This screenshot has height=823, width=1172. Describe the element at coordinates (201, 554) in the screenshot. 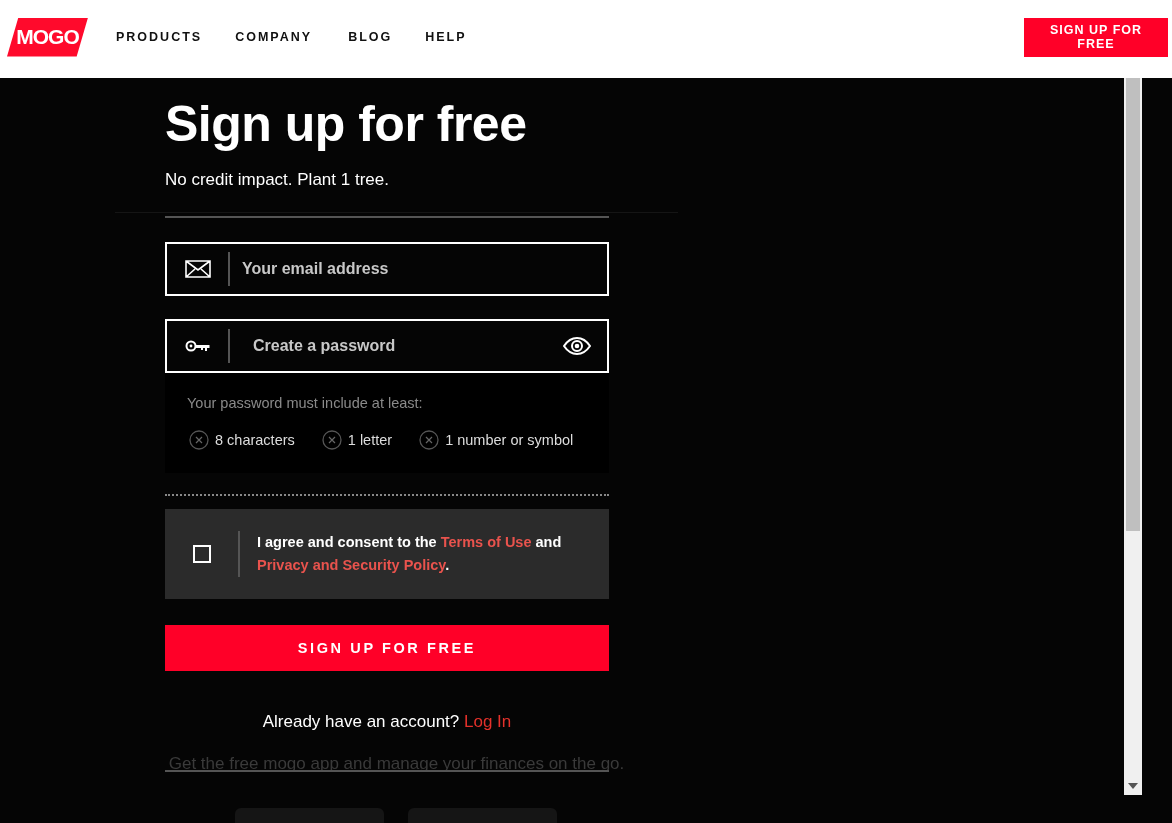

I see `checkbox` at that location.